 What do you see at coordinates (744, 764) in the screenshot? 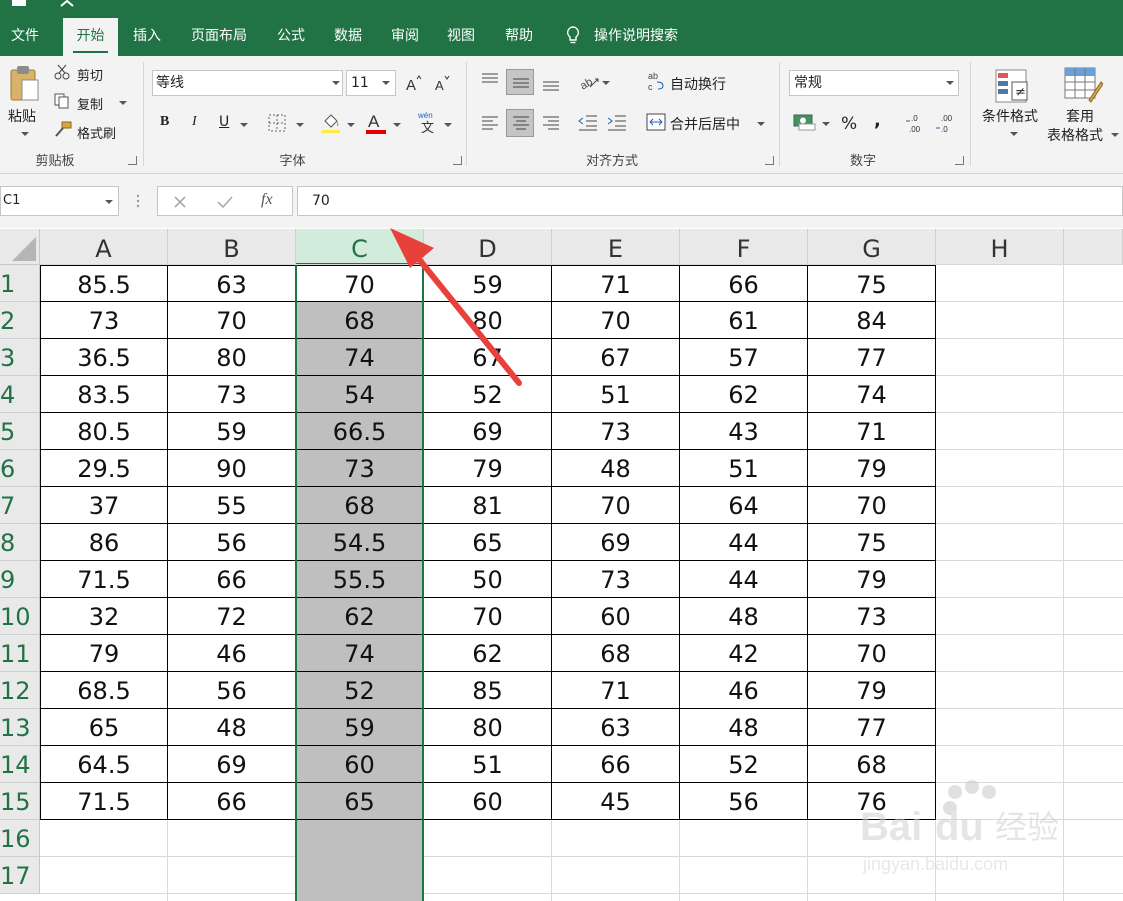
I see `cell-f14: 52` at bounding box center [744, 764].